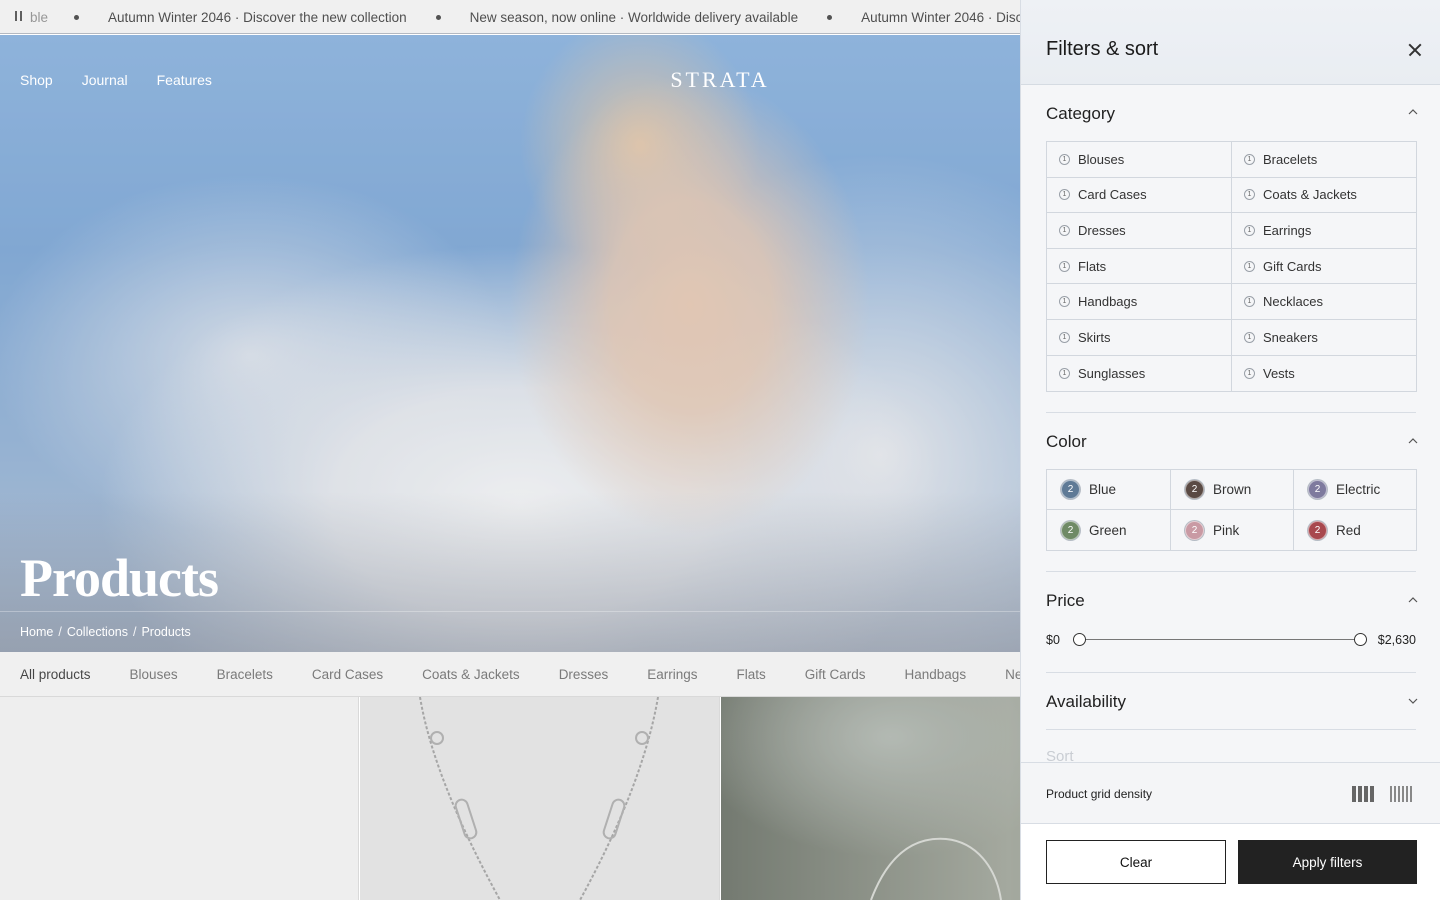 This screenshot has height=900, width=1440. I want to click on availability-section-title: Availability, so click(1086, 702).